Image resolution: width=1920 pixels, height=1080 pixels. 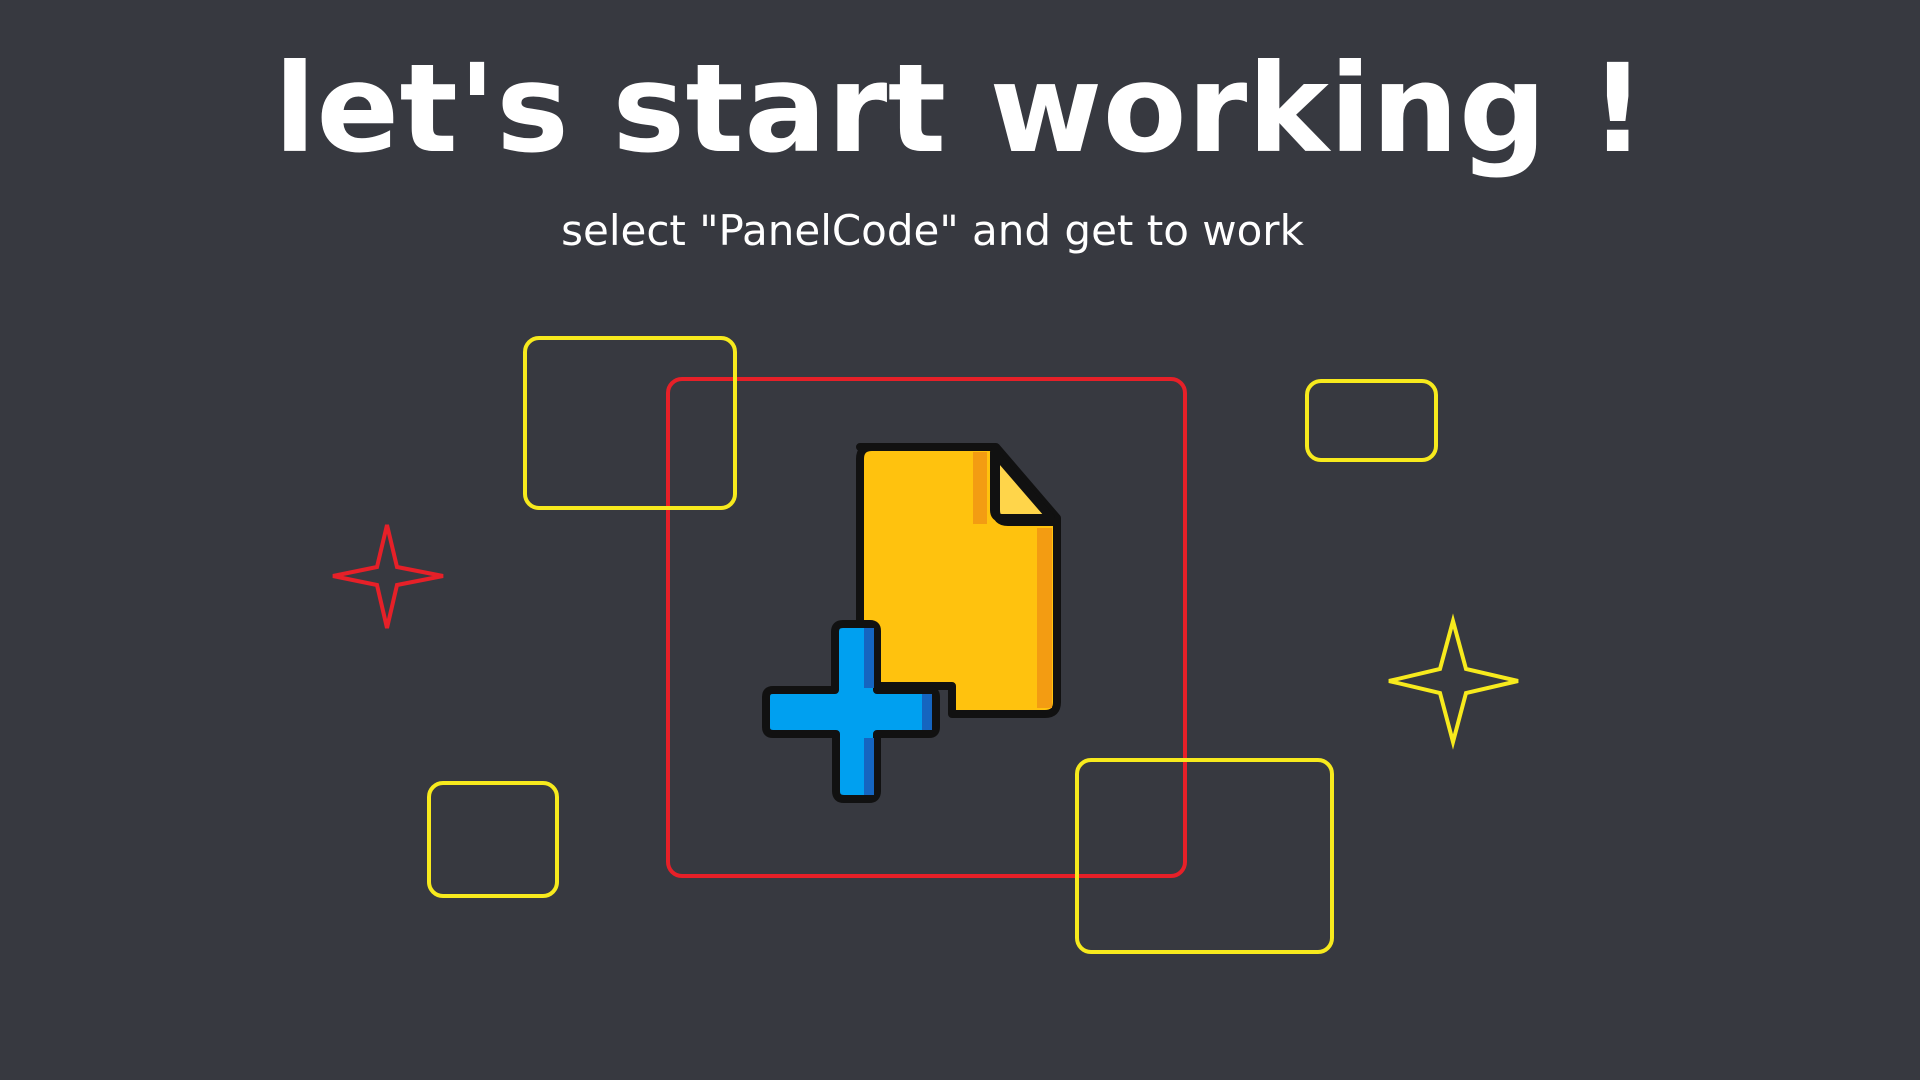 What do you see at coordinates (493, 839) in the screenshot?
I see `yellow-box-bottom-left` at bounding box center [493, 839].